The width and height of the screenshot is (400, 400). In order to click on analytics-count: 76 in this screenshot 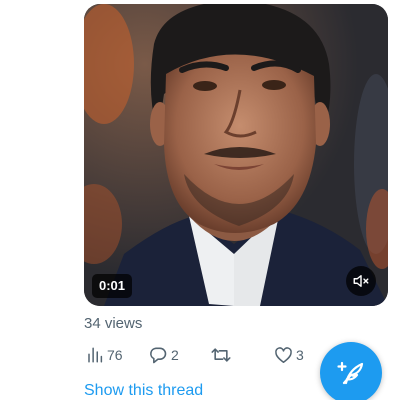, I will do `click(115, 355)`.